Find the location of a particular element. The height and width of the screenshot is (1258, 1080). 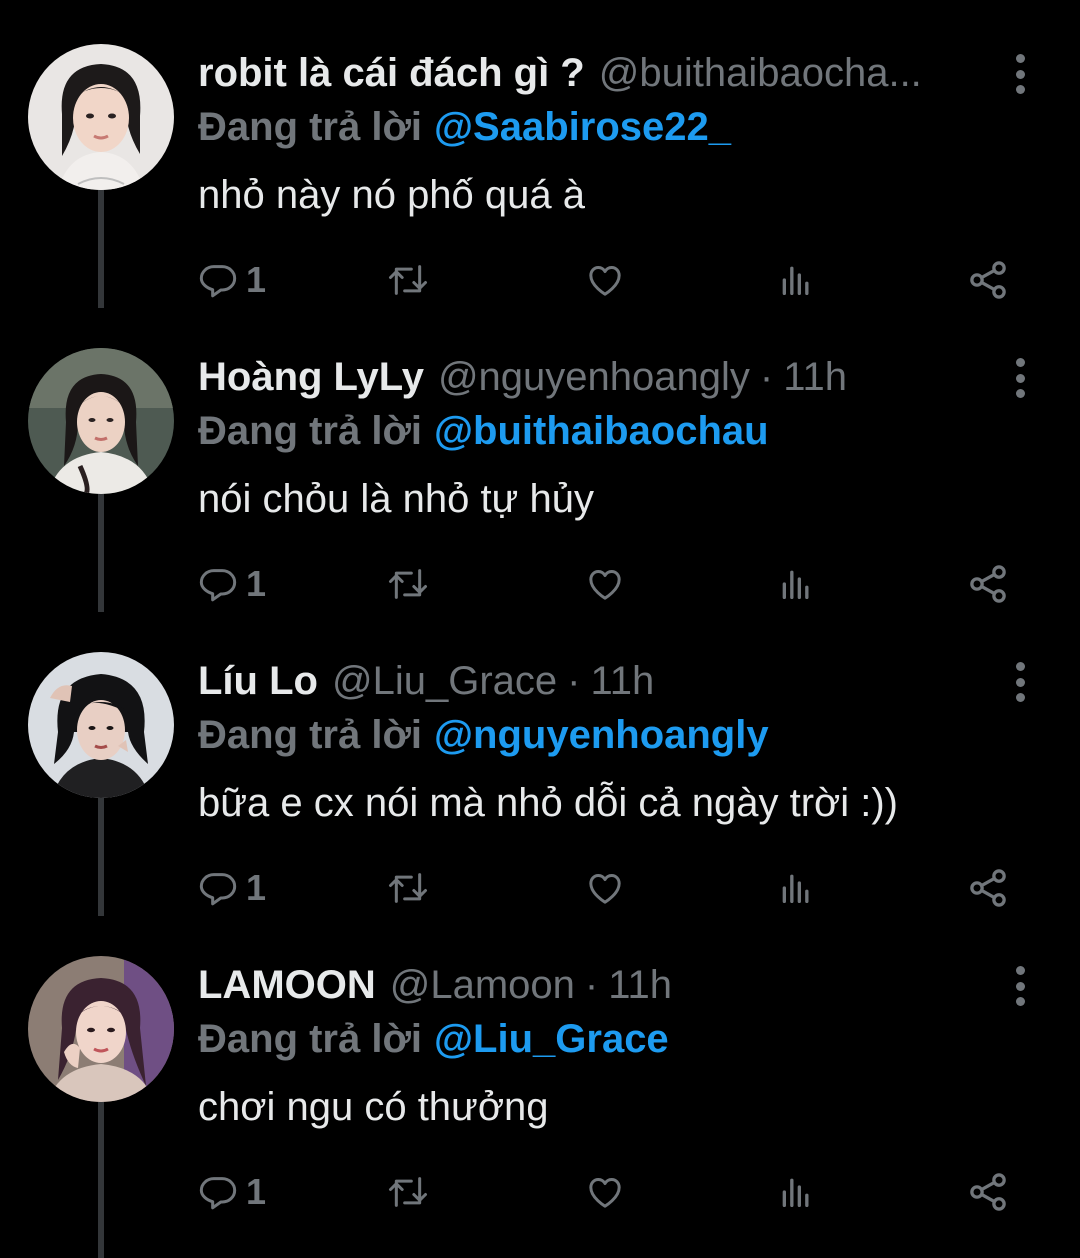

tweet-header: LAMOON @Lamoon · 11h is located at coordinates (591, 985).